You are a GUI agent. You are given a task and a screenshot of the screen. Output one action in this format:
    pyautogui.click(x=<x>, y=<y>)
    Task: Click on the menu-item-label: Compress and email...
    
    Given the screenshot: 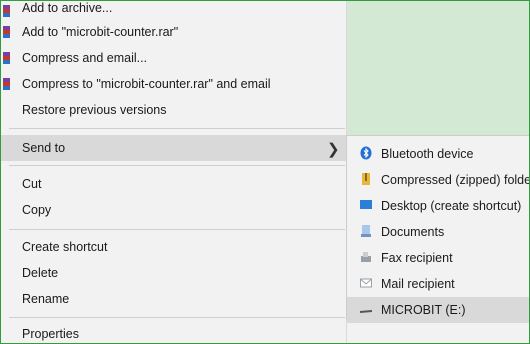 What is the action you would take?
    pyautogui.click(x=85, y=58)
    